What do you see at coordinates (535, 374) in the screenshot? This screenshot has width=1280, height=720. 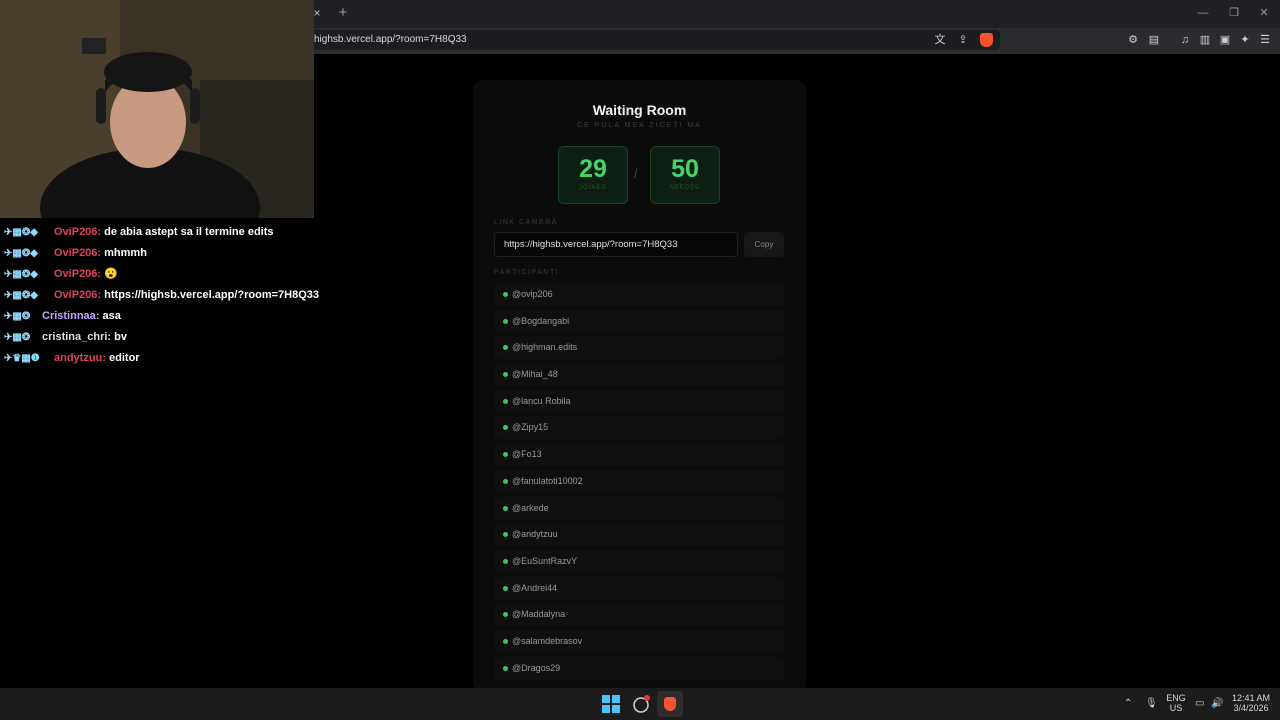 I see `participant-name: @Mihai_48` at bounding box center [535, 374].